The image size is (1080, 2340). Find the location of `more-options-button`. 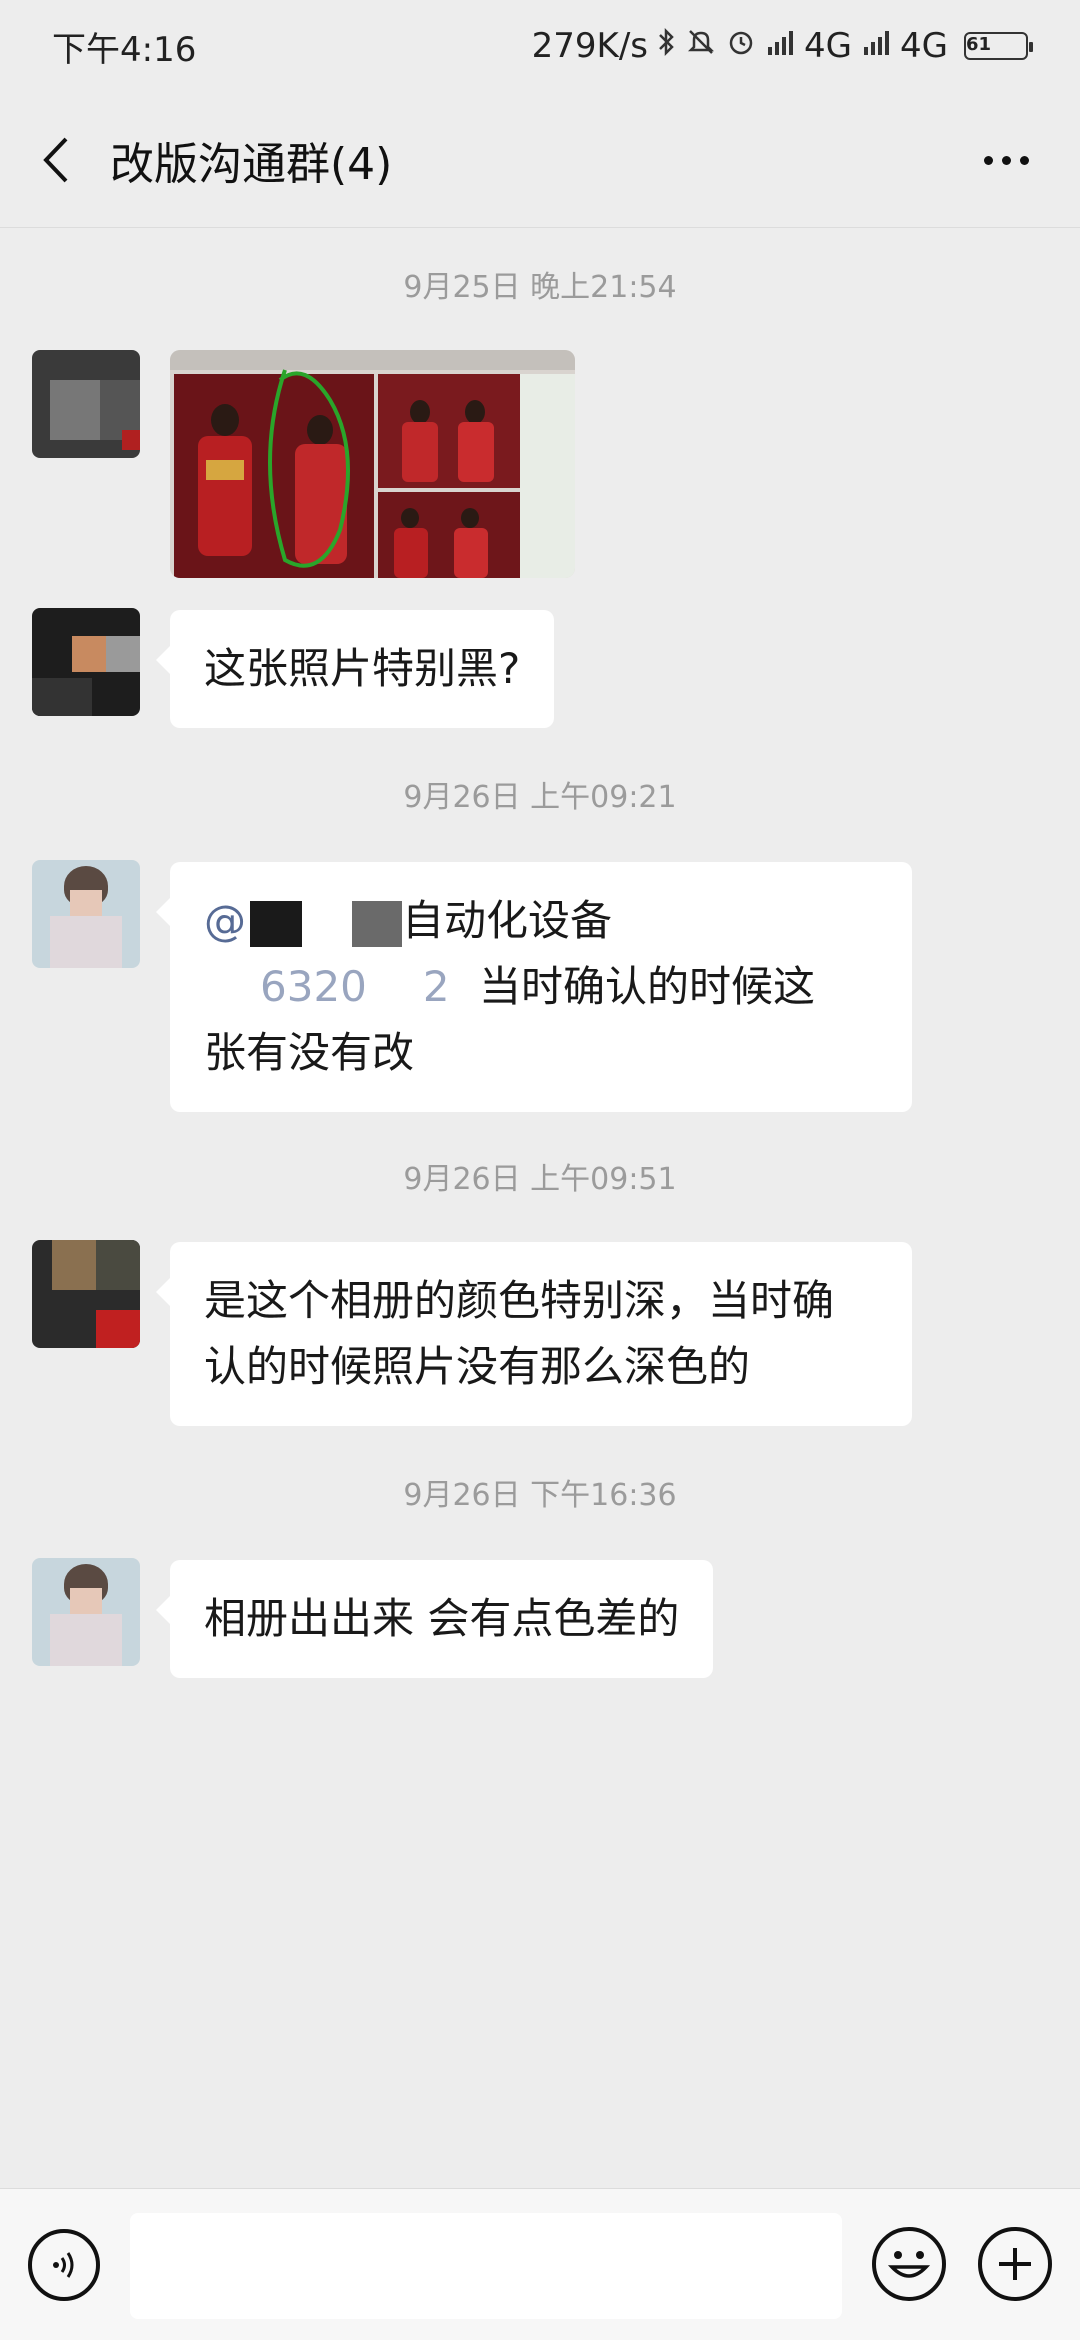

more-options-button is located at coordinates (1006, 160).